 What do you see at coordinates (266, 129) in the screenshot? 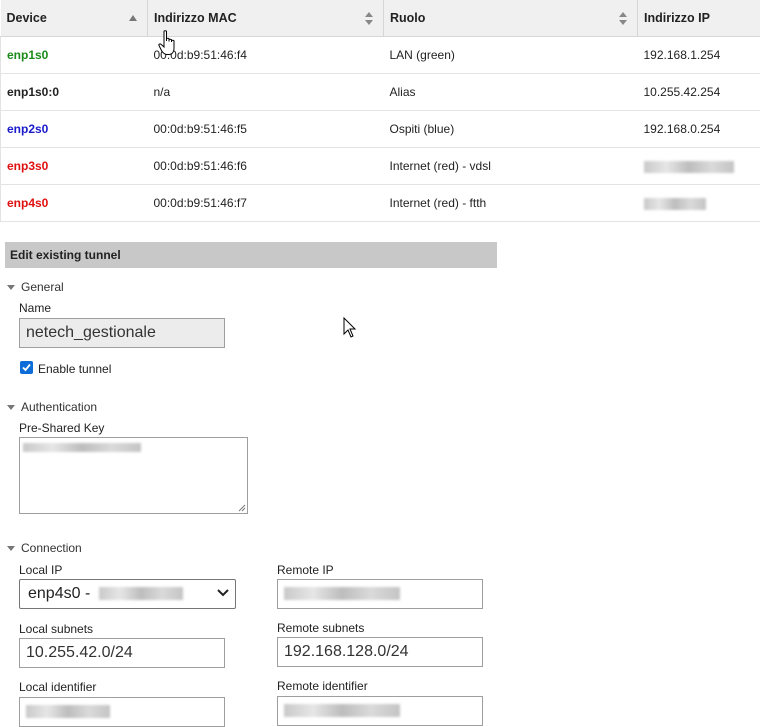
I see `mac-cell: 00:0d:b9:51:46:f5` at bounding box center [266, 129].